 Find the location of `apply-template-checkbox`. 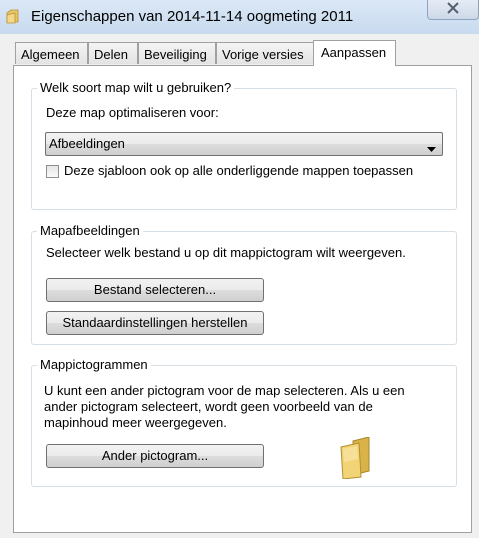

apply-template-checkbox is located at coordinates (52, 171).